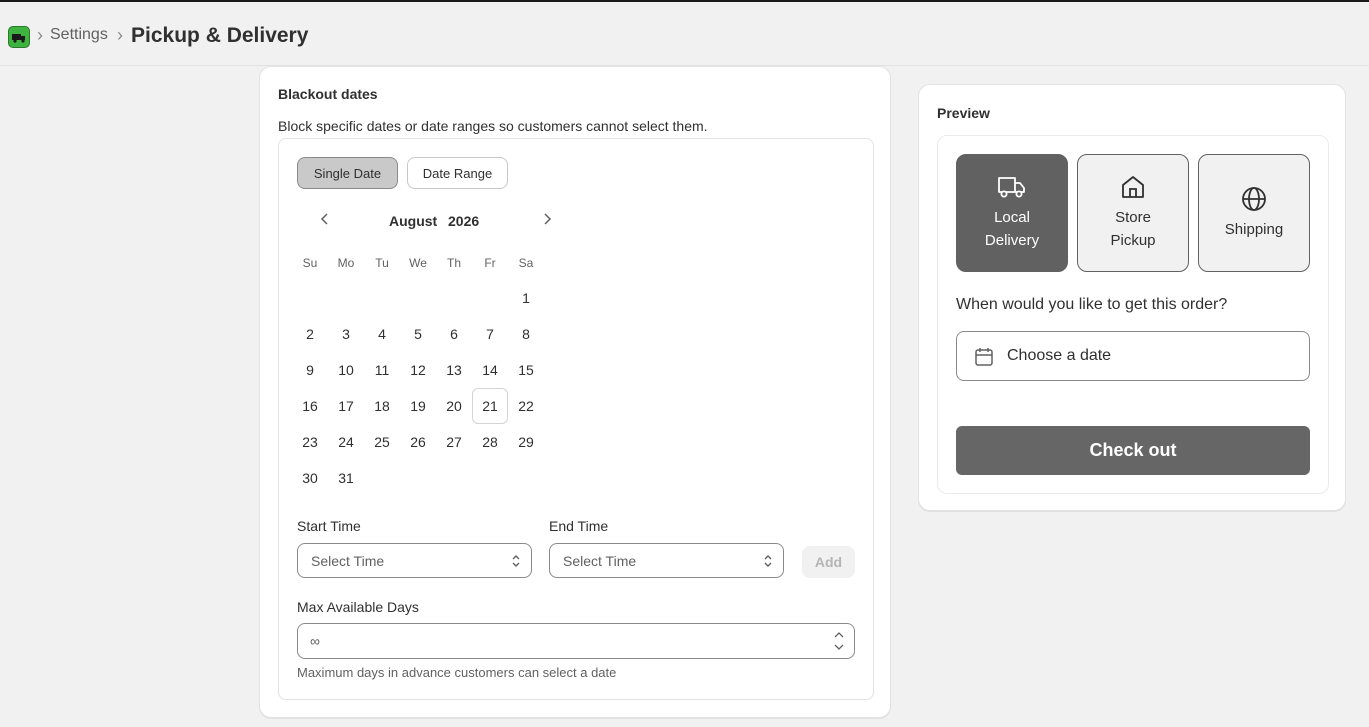  What do you see at coordinates (1254, 198) in the screenshot?
I see `globe-icon` at bounding box center [1254, 198].